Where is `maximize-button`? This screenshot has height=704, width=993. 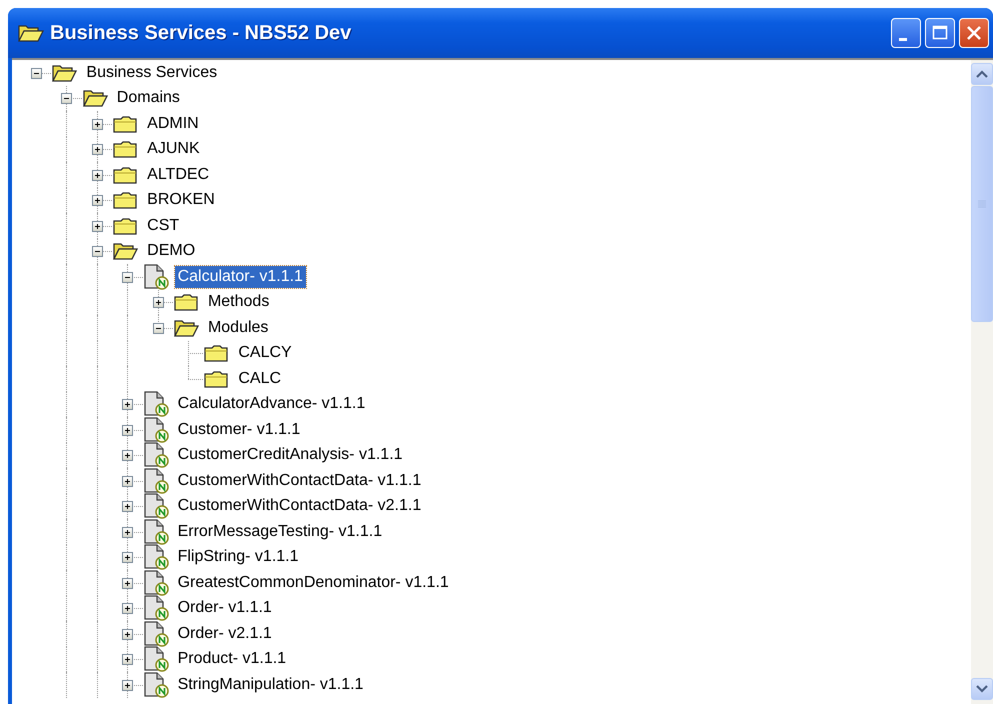 maximize-button is located at coordinates (940, 33).